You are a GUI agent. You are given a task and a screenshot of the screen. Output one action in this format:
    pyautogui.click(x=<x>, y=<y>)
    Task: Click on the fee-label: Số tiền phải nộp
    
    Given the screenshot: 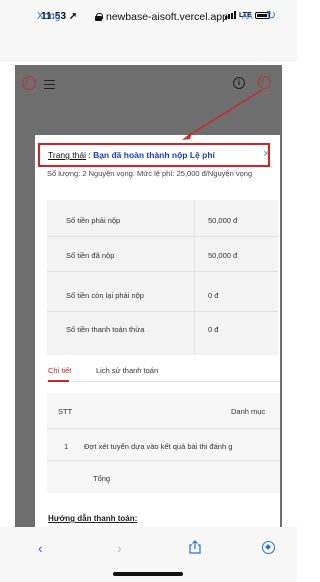 What is the action you would take?
    pyautogui.click(x=93, y=220)
    